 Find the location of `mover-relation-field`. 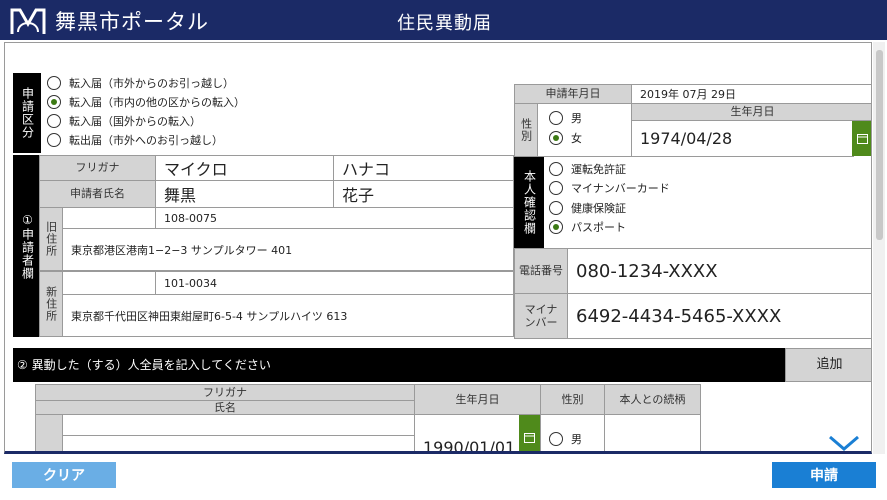

mover-relation-field is located at coordinates (652, 432).